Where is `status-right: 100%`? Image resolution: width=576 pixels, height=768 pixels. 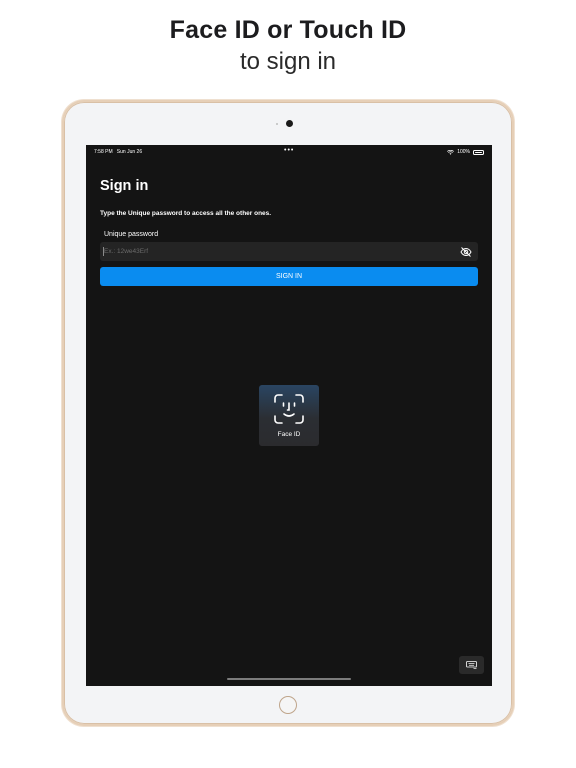 status-right: 100% is located at coordinates (465, 152).